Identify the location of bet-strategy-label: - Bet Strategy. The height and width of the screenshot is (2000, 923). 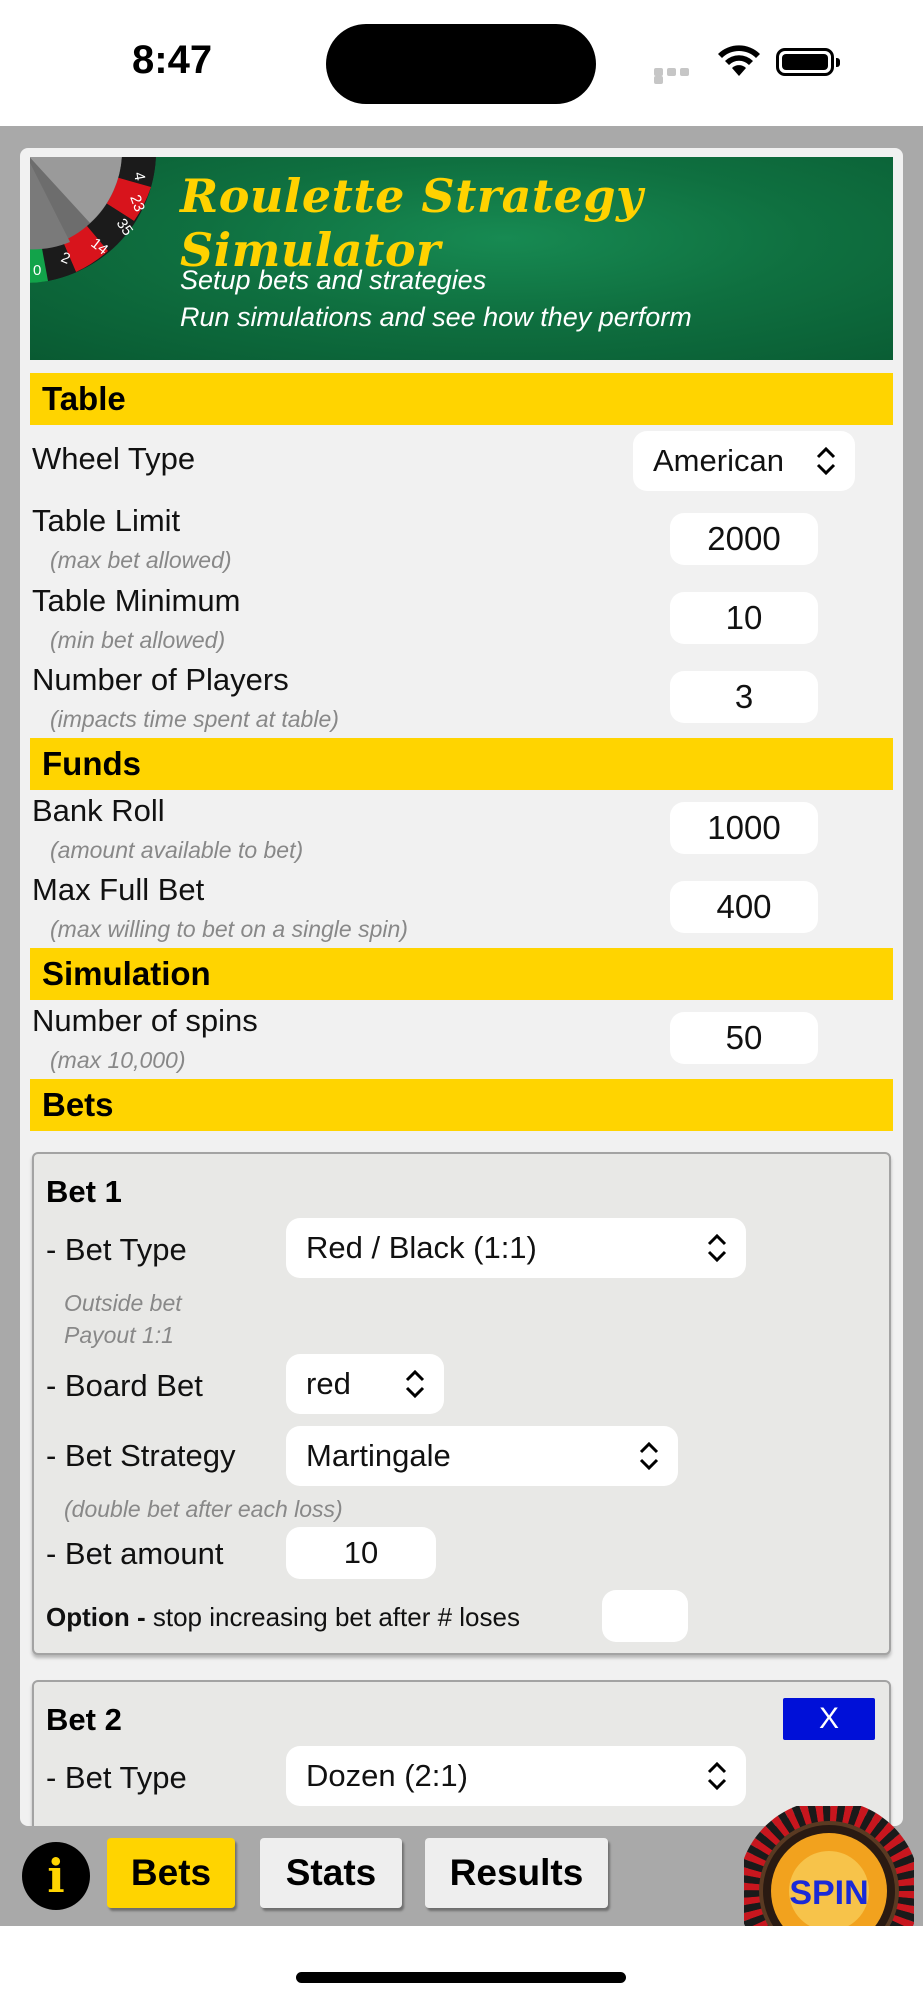
(141, 1455).